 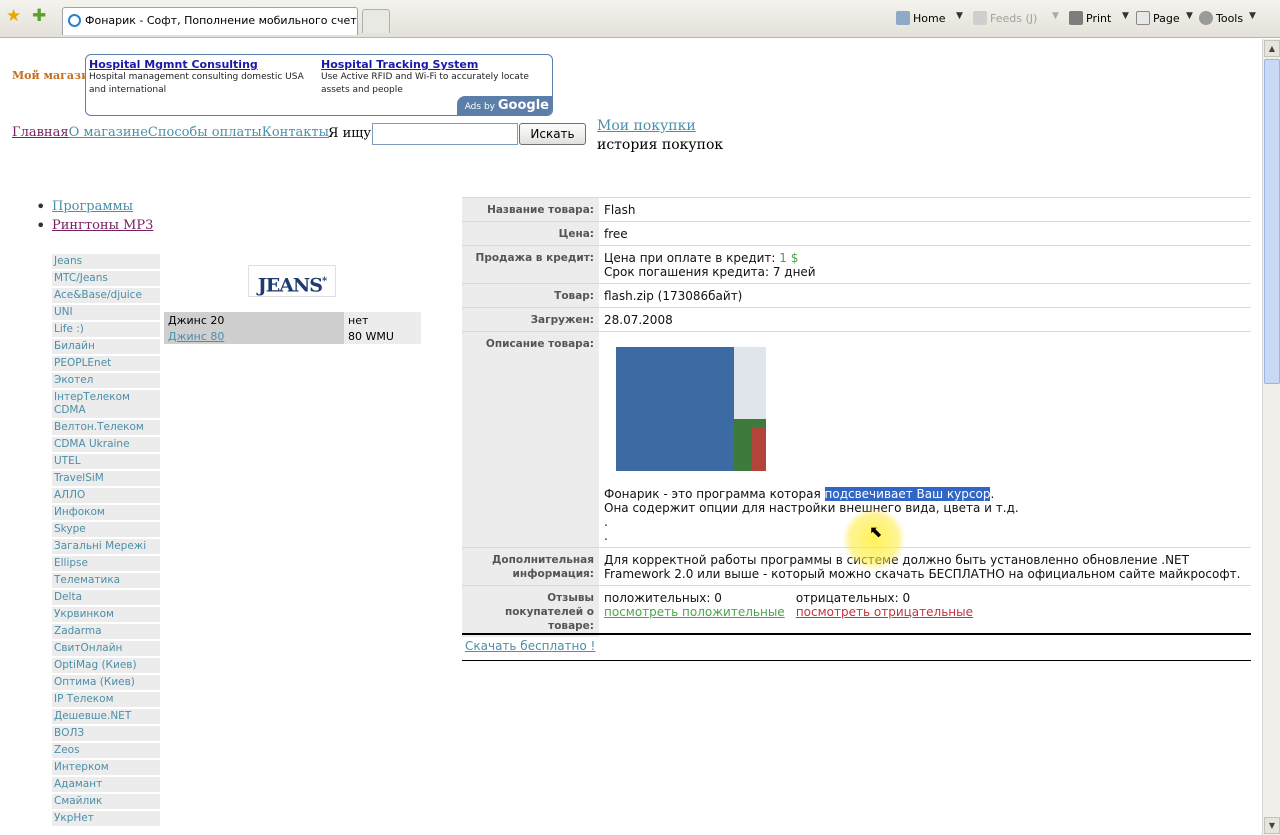 What do you see at coordinates (106, 445) in the screenshot?
I see `sidebar-item: CDMA Ukraine` at bounding box center [106, 445].